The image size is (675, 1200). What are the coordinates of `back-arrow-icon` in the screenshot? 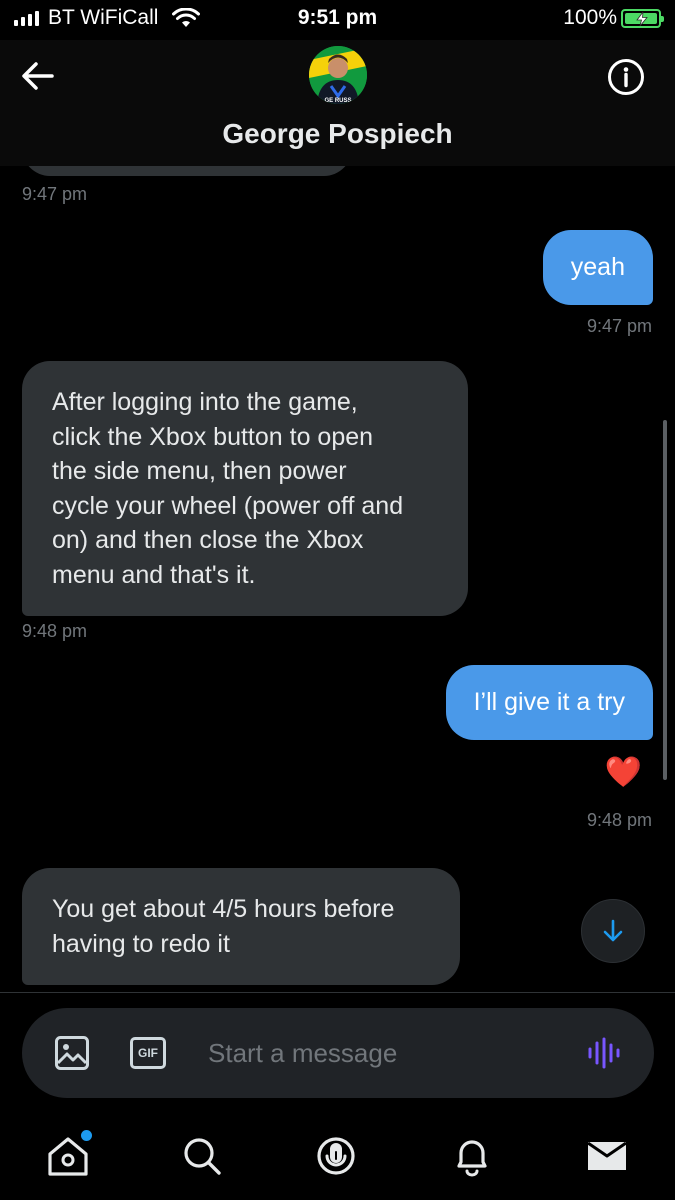 It's located at (38, 76).